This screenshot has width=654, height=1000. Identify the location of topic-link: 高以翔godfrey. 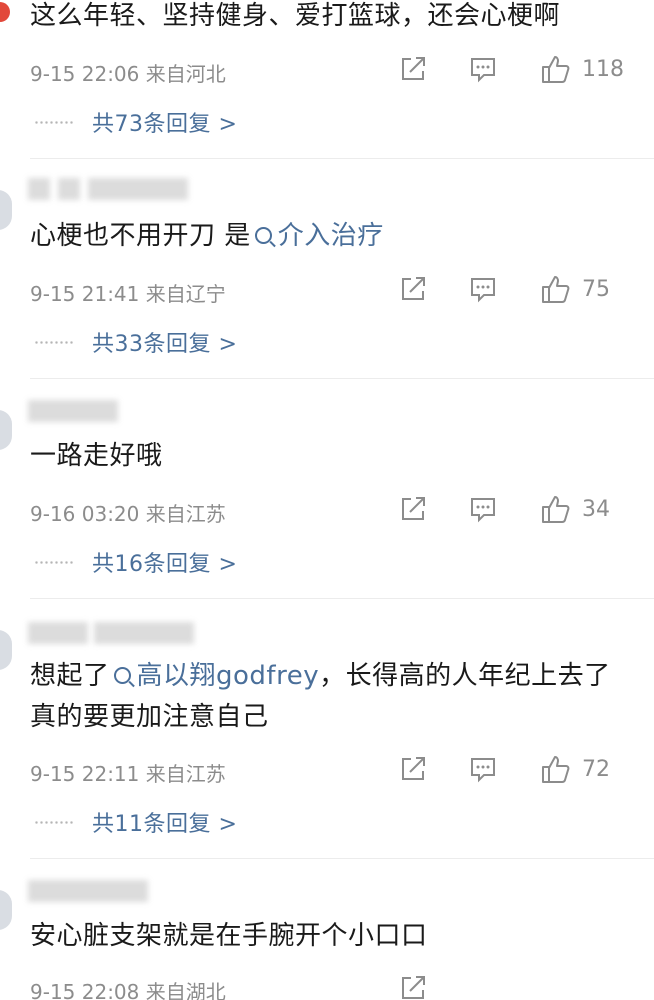
(215, 676).